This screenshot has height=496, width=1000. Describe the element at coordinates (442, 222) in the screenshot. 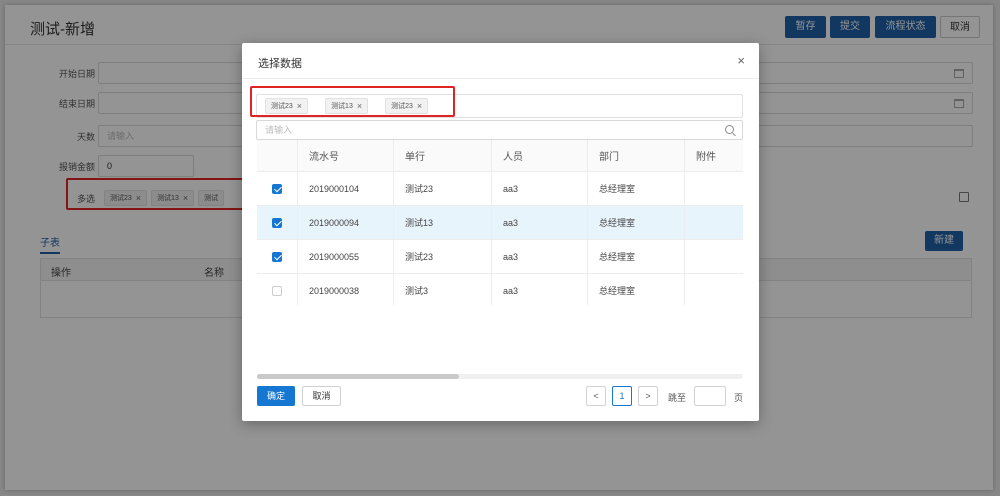

I see `cell-single: 测试13` at that location.